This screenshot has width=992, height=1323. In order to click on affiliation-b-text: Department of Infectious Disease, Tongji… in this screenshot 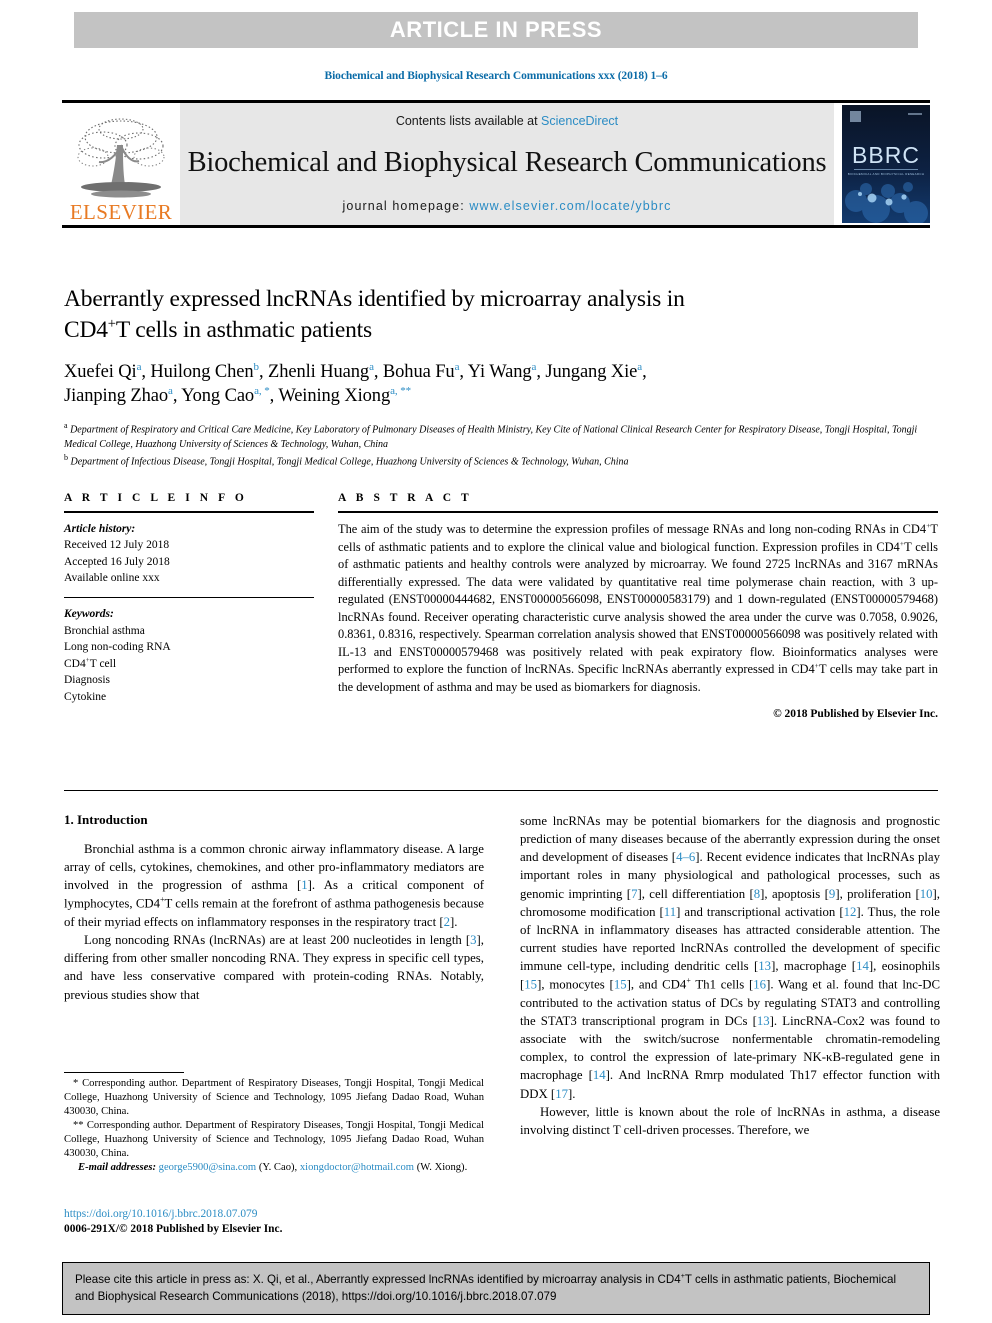, I will do `click(349, 462)`.